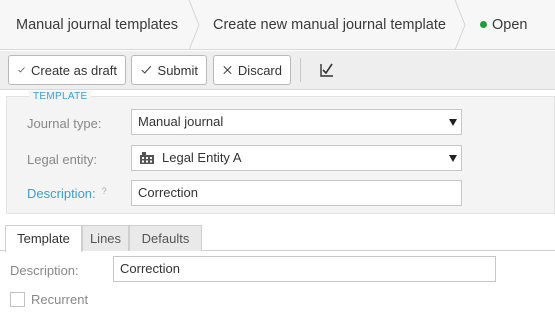  Describe the element at coordinates (61, 193) in the screenshot. I see `description-label-text: Description:` at that location.